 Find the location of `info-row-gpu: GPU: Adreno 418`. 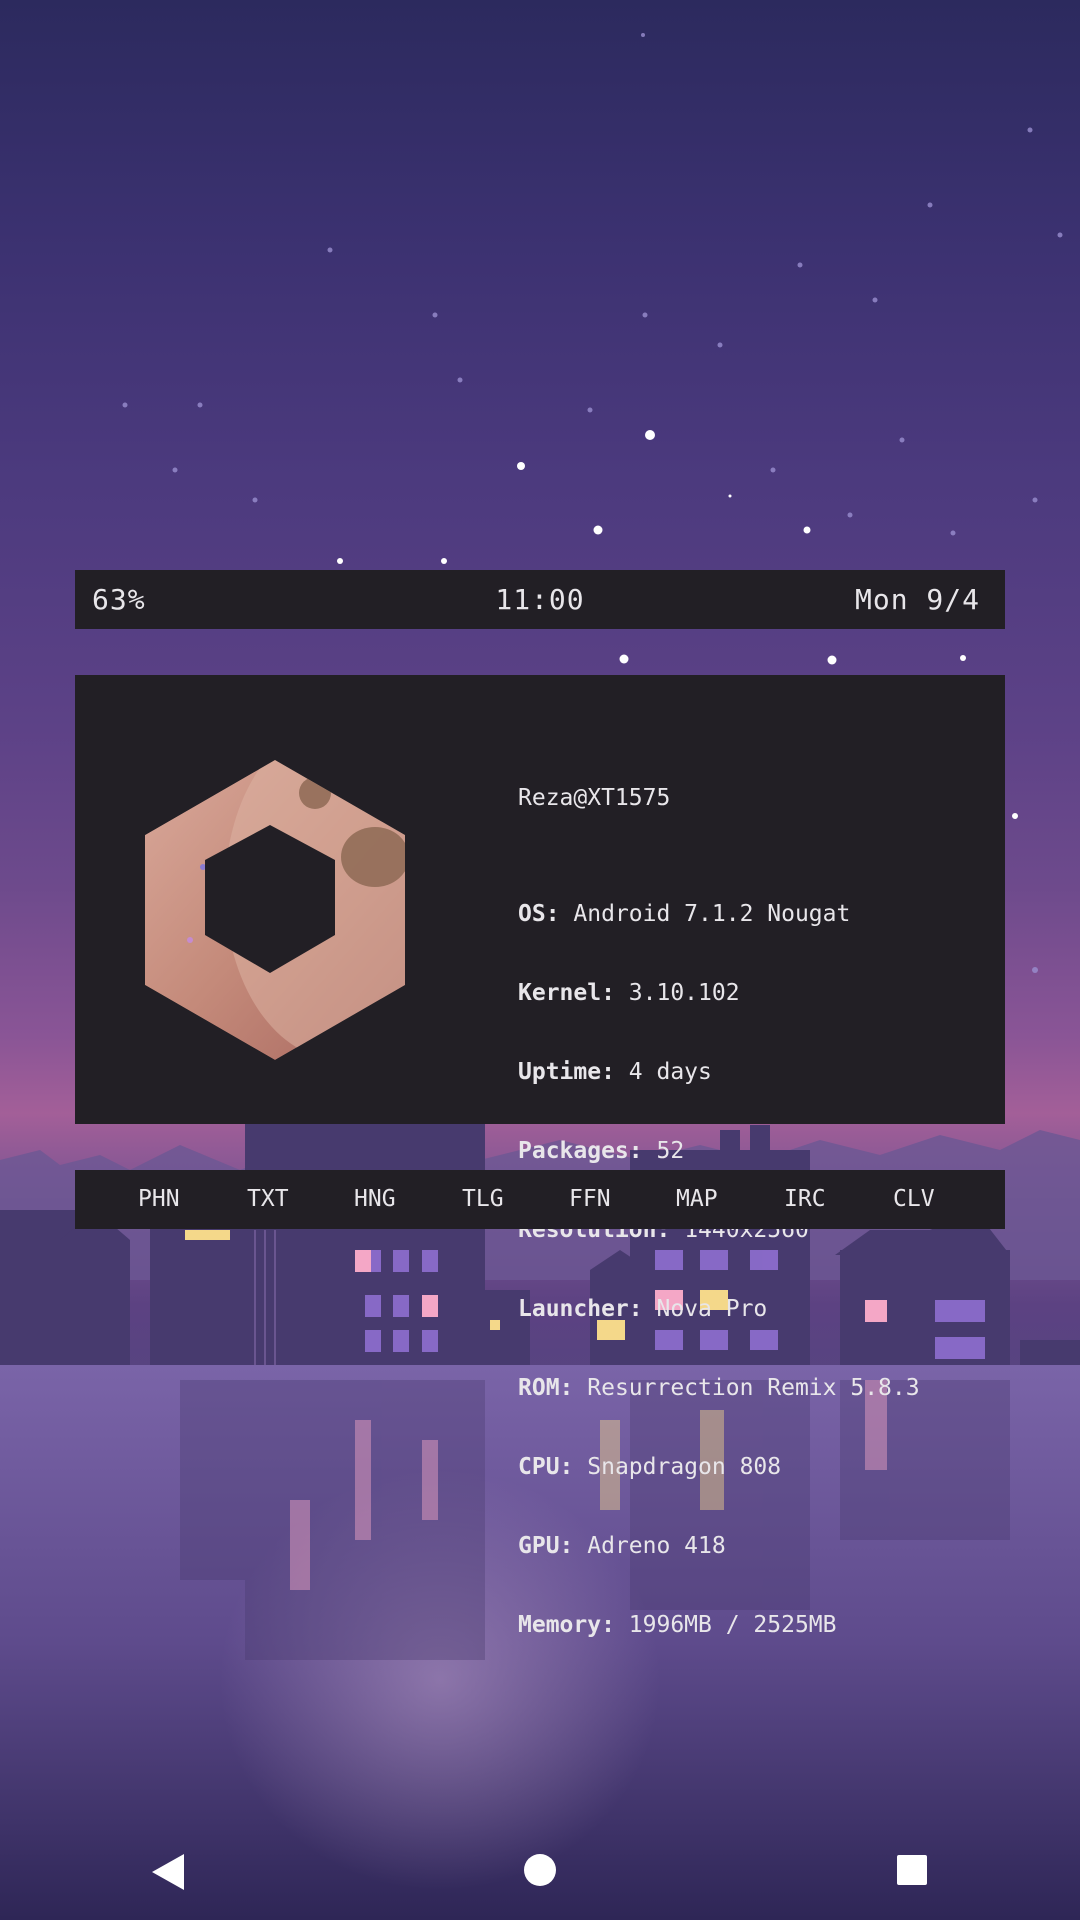

info-row-gpu: GPU: Adreno 418 is located at coordinates (719, 1546).